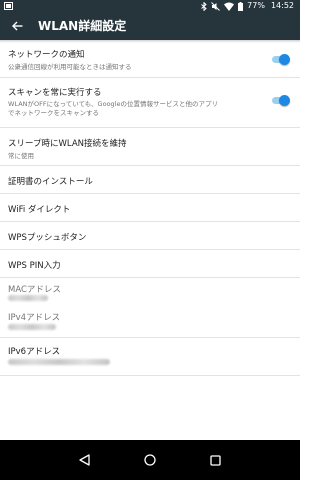 The height and width of the screenshot is (480, 320). I want to click on nav-home-button, so click(150, 460).